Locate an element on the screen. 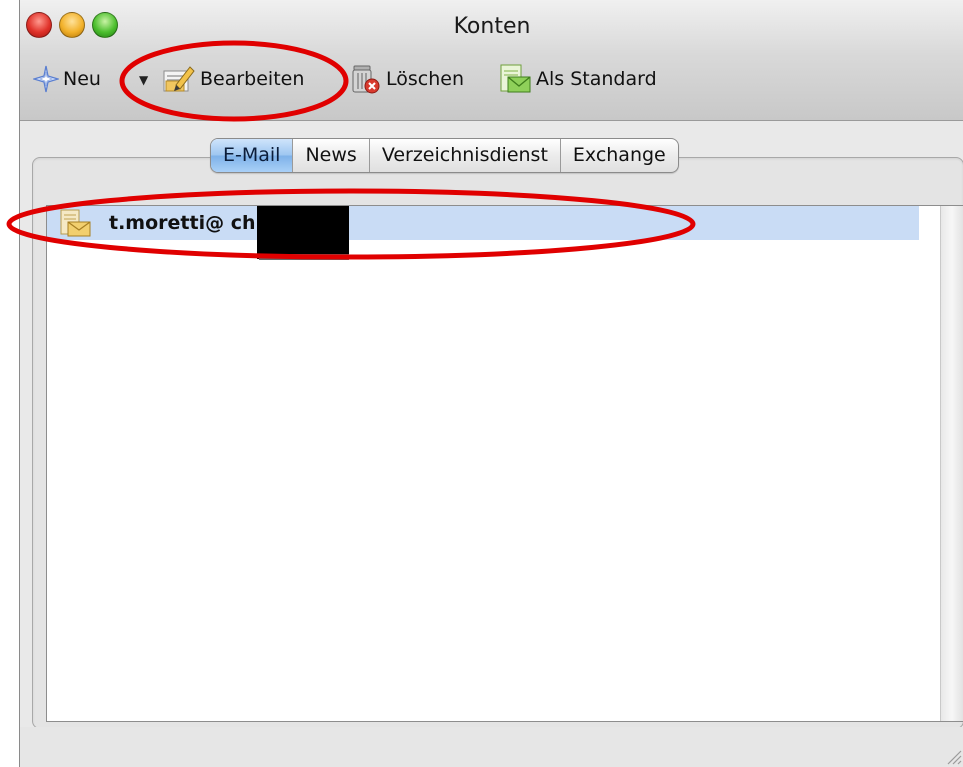  set-default-button: Als Standard is located at coordinates (577, 79).